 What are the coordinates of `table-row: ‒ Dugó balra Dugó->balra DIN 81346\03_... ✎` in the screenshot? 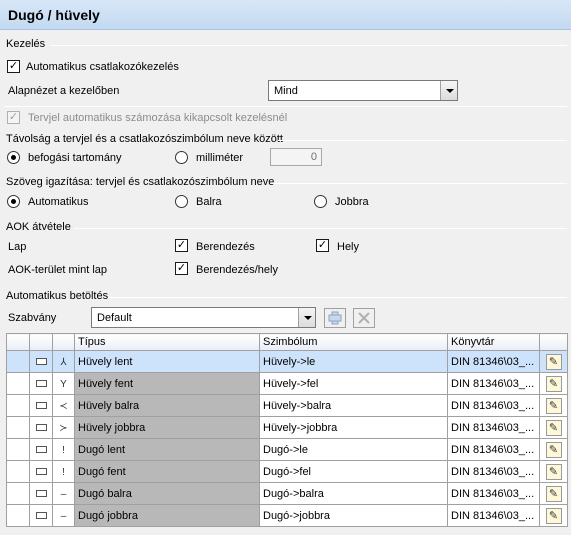 It's located at (287, 493).